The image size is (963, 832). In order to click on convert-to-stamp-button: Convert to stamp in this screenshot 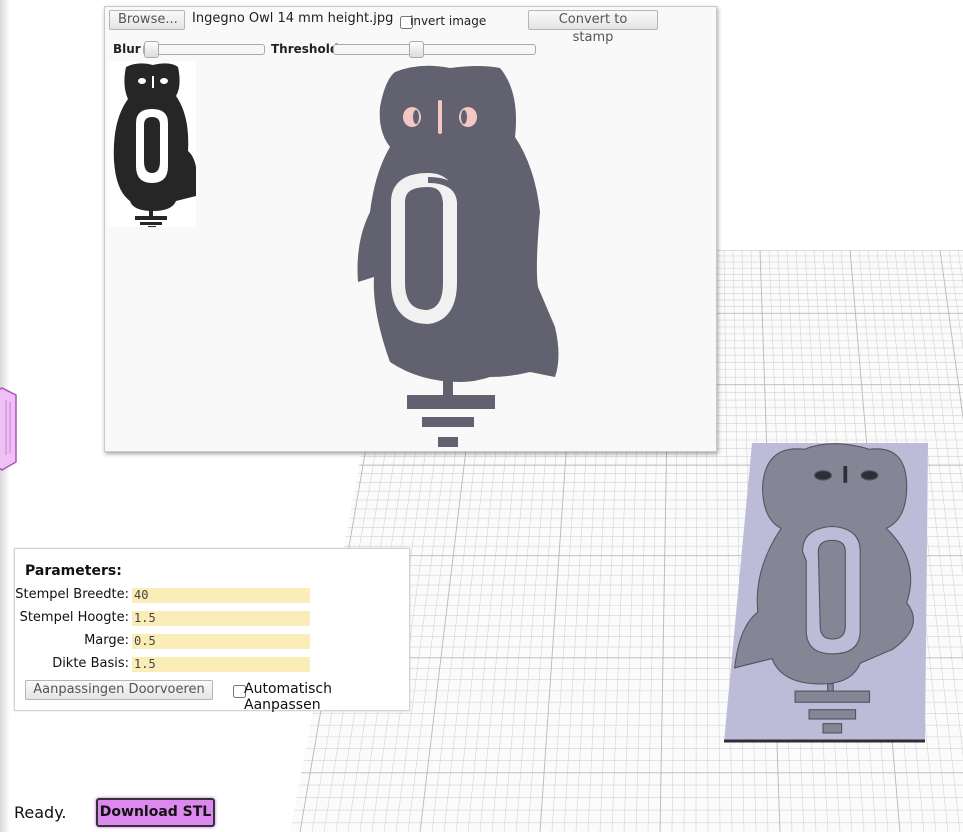, I will do `click(593, 27)`.